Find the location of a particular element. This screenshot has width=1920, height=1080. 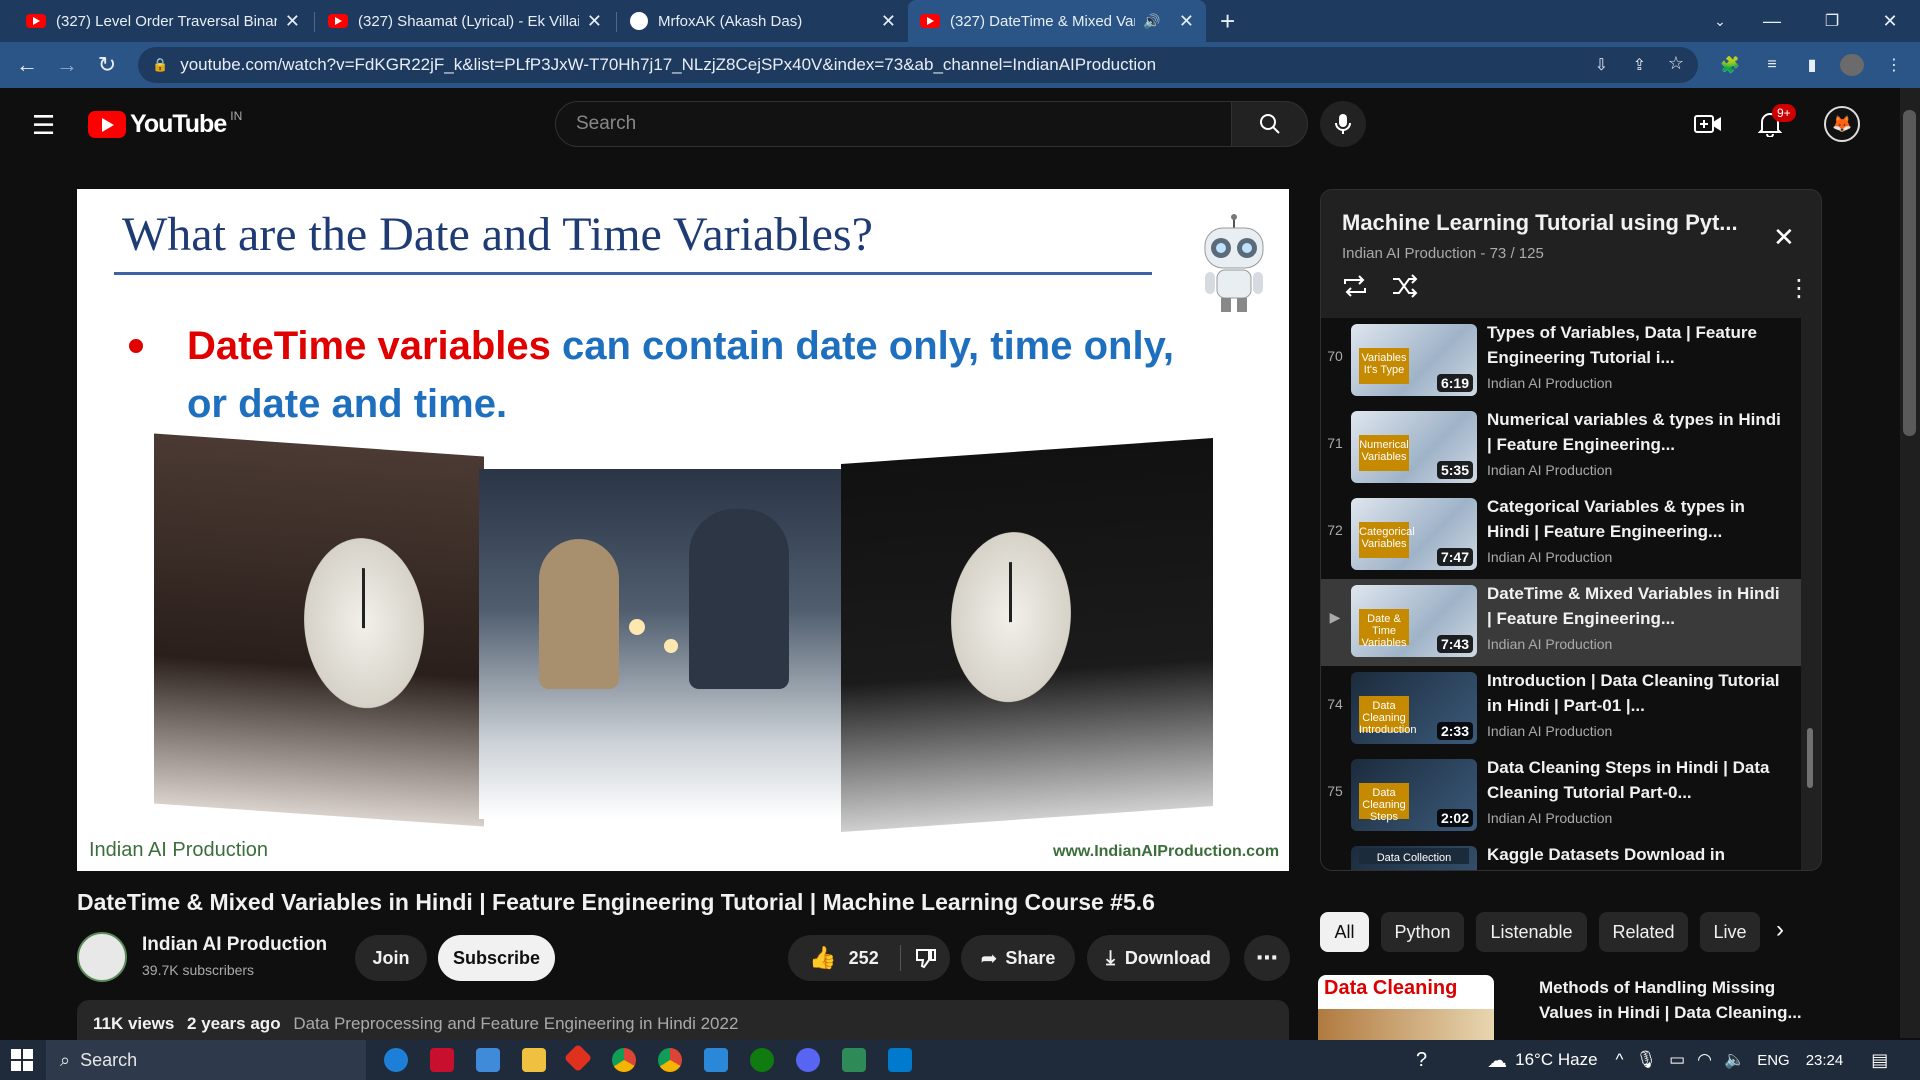

channel-name: Indian AI Production is located at coordinates (234, 945).